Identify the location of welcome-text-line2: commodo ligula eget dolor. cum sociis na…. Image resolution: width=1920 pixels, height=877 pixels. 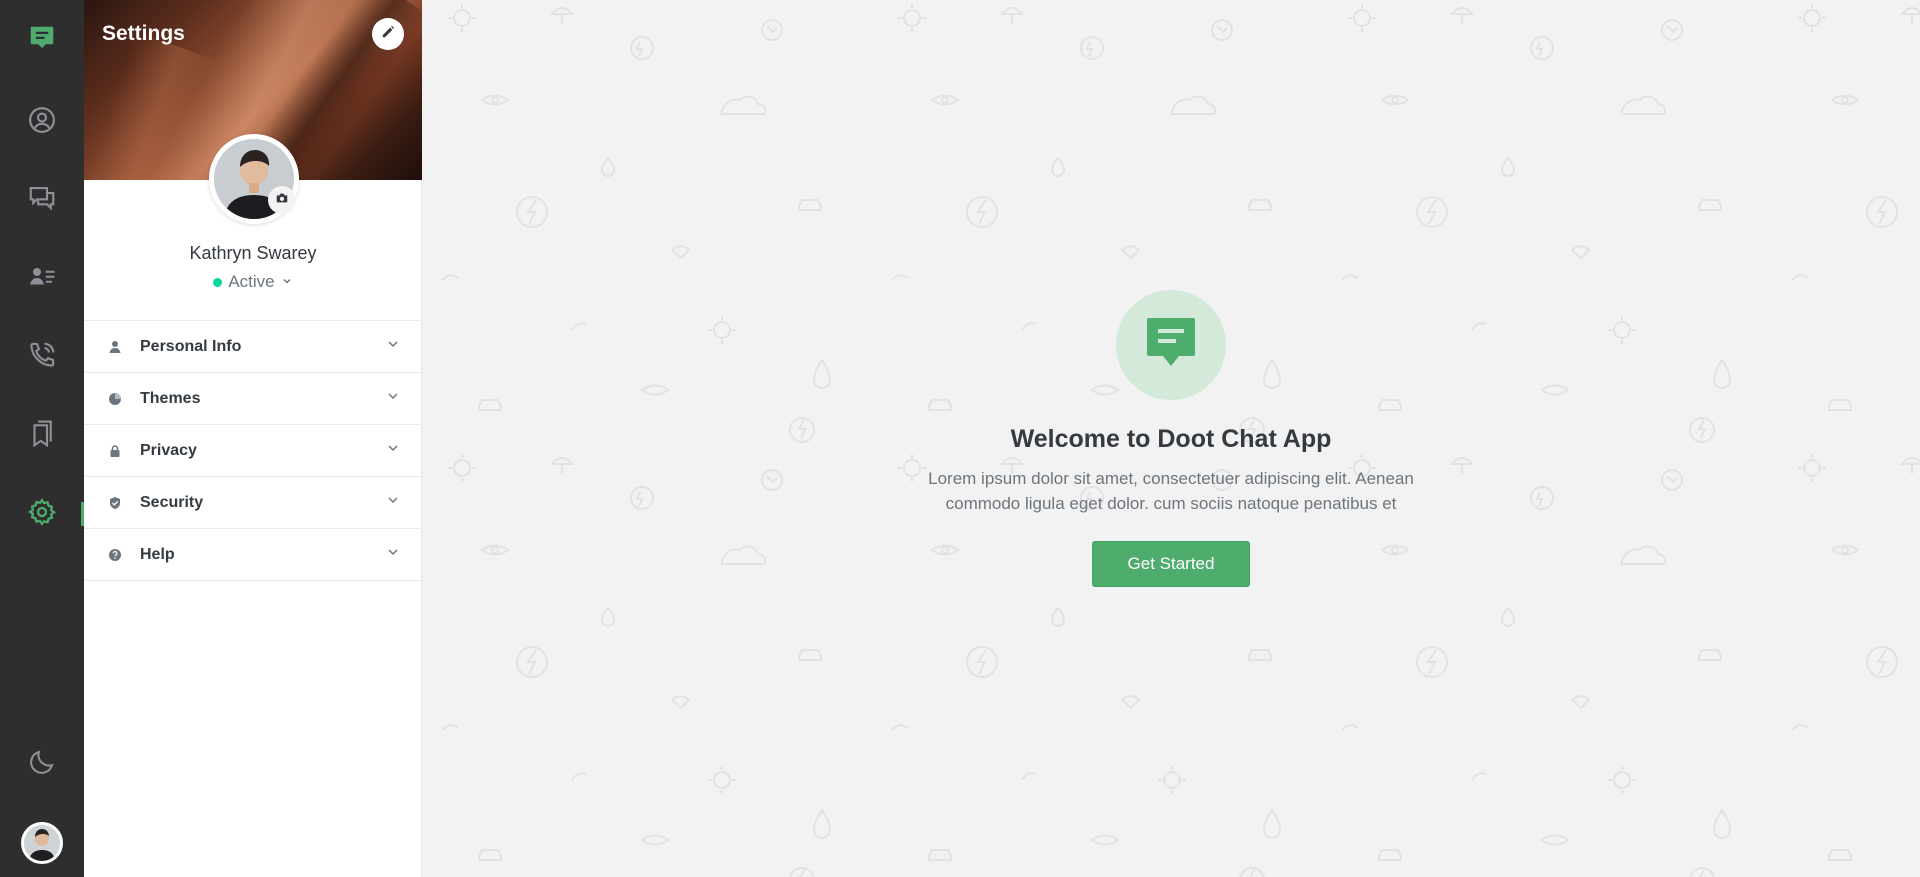
(1171, 503).